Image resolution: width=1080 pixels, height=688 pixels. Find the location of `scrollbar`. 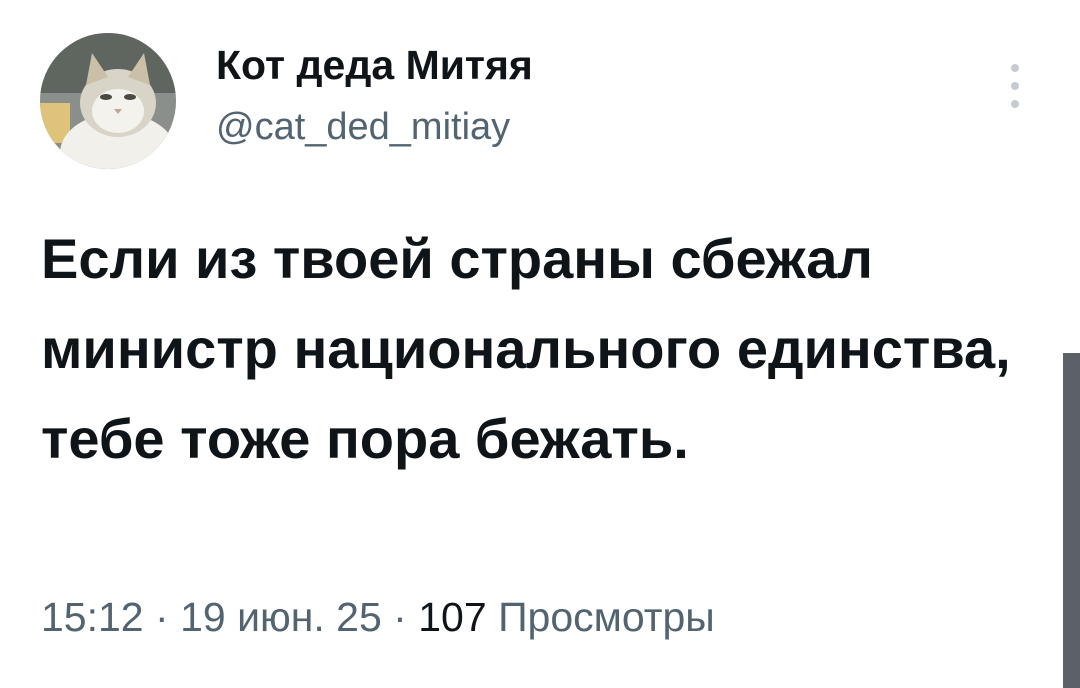

scrollbar is located at coordinates (1071, 520).